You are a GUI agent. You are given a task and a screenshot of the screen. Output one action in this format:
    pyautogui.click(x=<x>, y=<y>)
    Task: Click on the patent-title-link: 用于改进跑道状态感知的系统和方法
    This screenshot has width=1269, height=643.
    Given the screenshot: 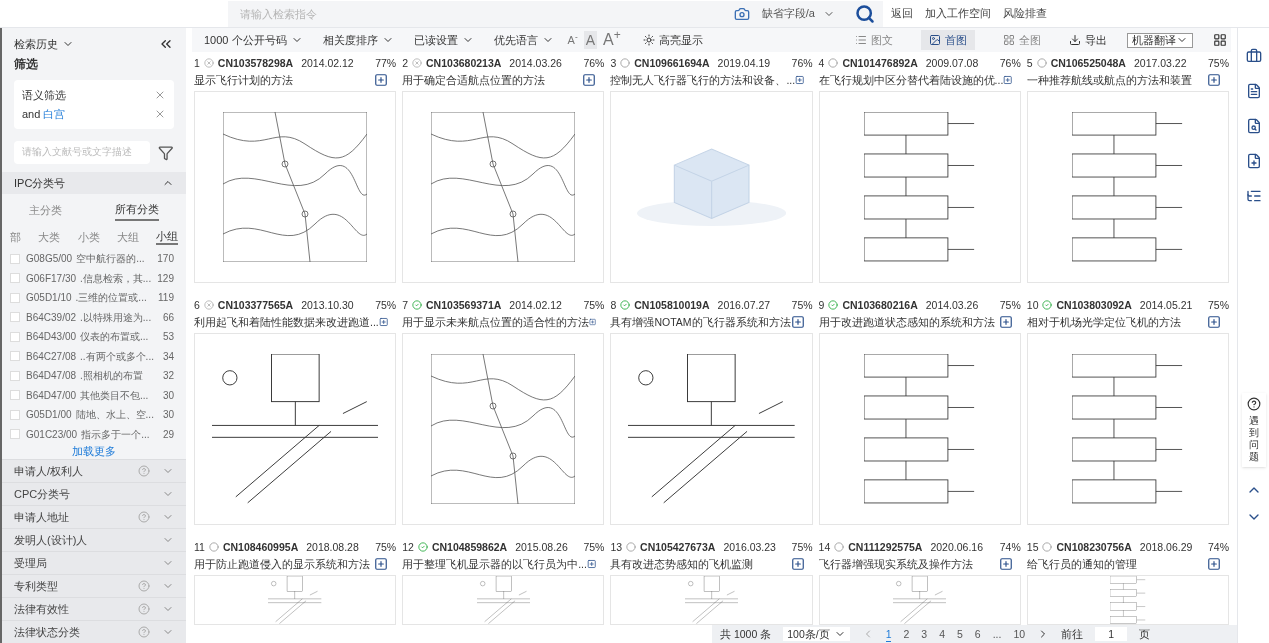 What is the action you would take?
    pyautogui.click(x=908, y=322)
    